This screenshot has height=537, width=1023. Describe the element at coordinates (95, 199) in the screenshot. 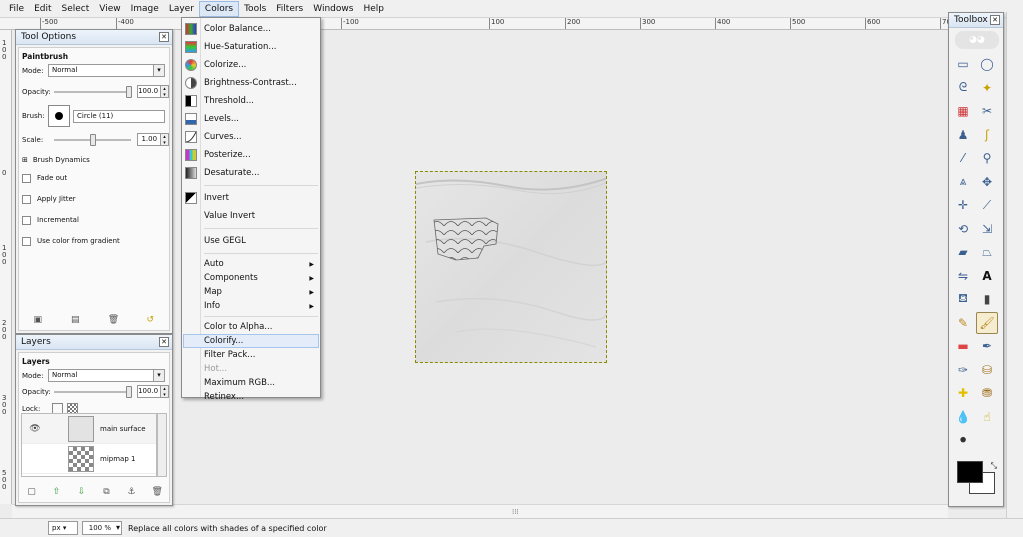

I see `apply-jitter-checkbox: Apply Jitter` at that location.